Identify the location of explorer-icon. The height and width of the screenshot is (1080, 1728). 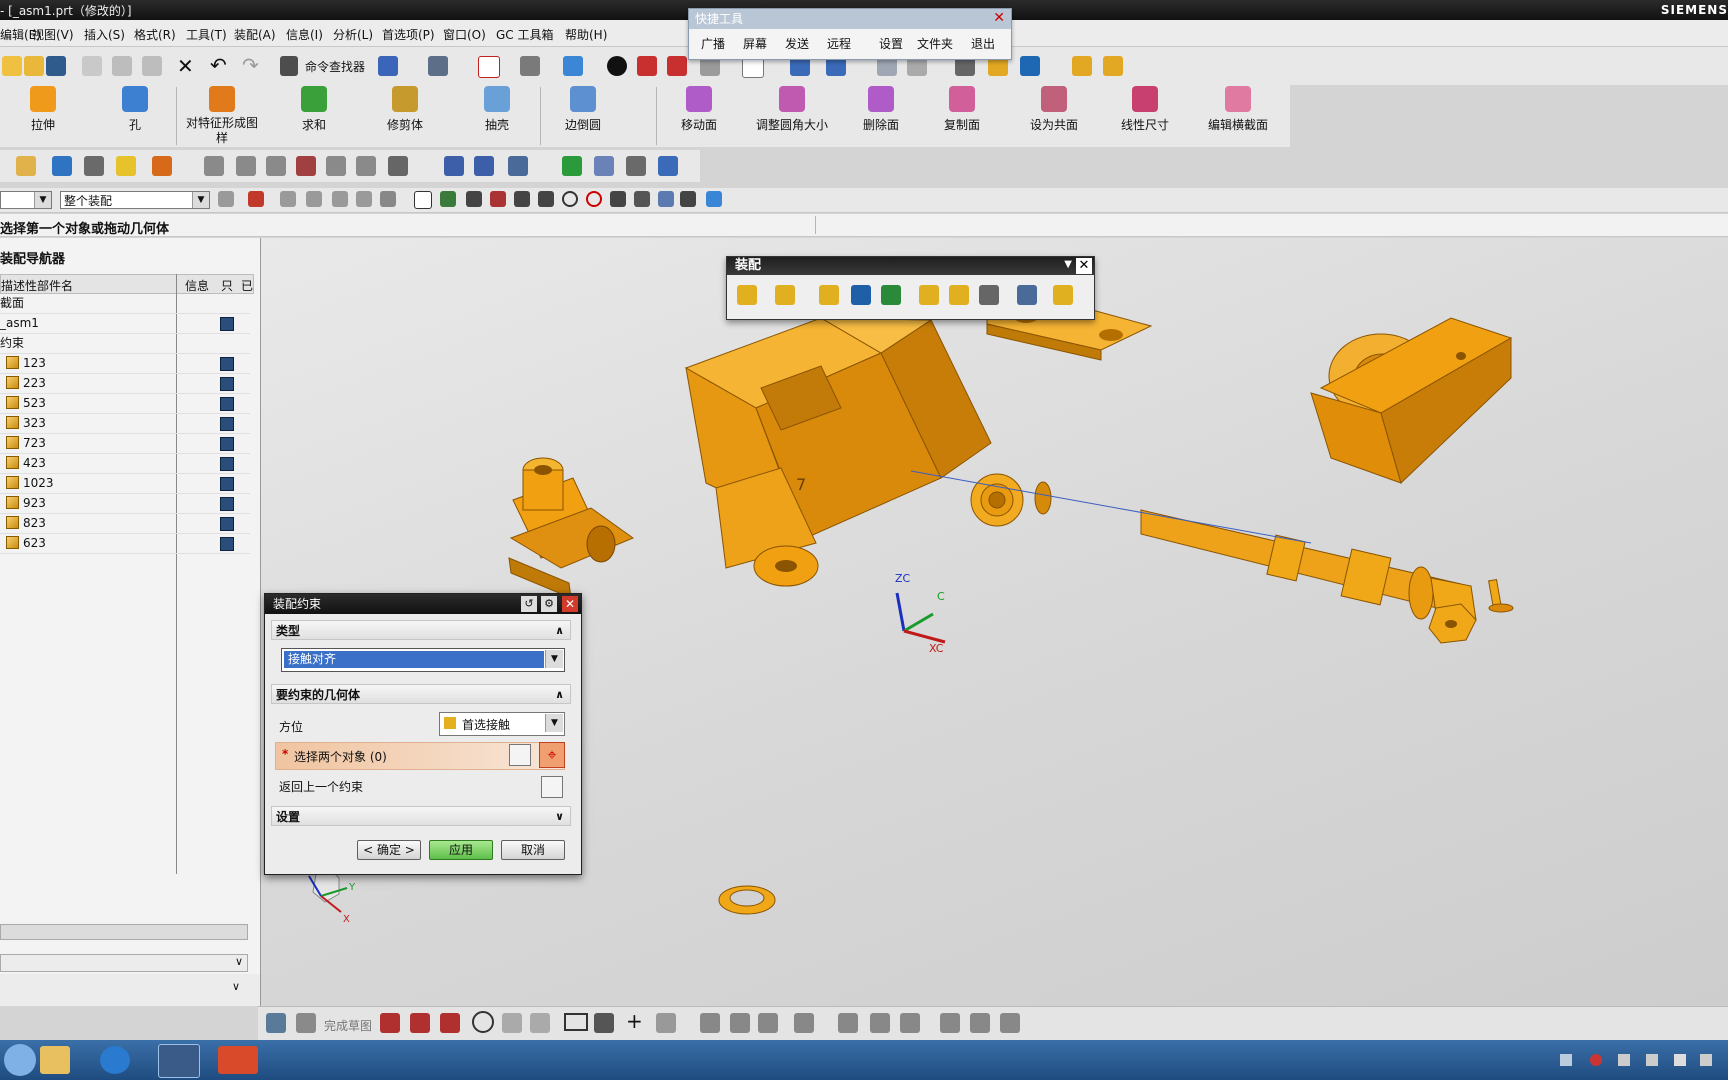
(55, 1060).